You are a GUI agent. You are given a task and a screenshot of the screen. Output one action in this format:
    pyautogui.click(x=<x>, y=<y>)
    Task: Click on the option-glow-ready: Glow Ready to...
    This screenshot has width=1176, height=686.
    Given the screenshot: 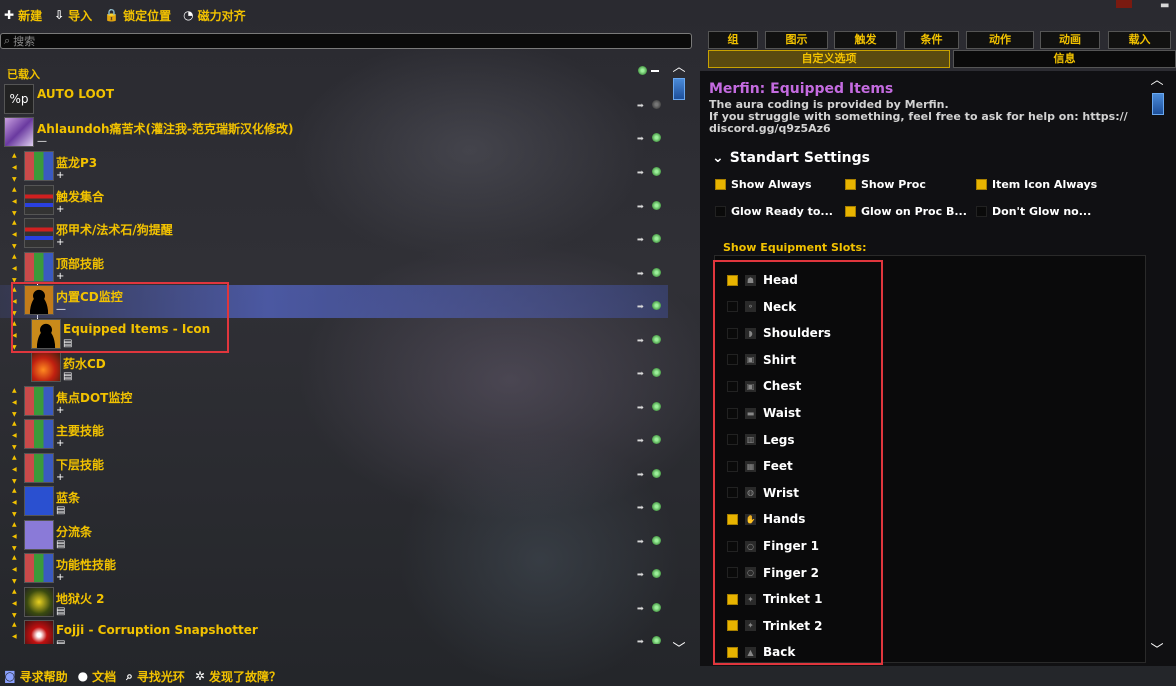 What is the action you would take?
    pyautogui.click(x=774, y=211)
    